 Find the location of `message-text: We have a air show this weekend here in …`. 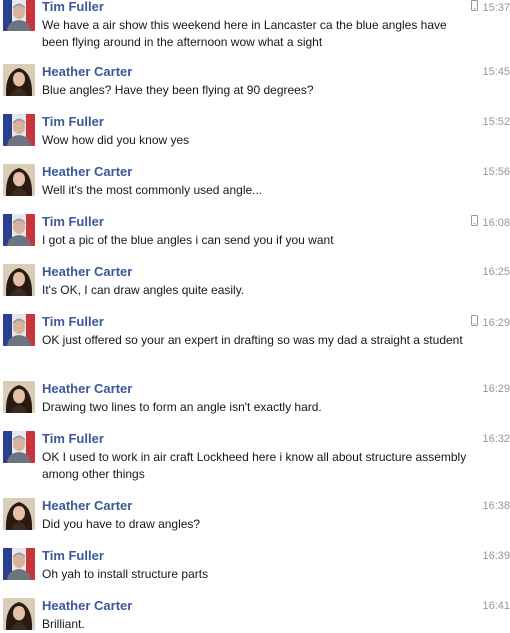

message-text: We have a air show this weekend here in … is located at coordinates (244, 33).